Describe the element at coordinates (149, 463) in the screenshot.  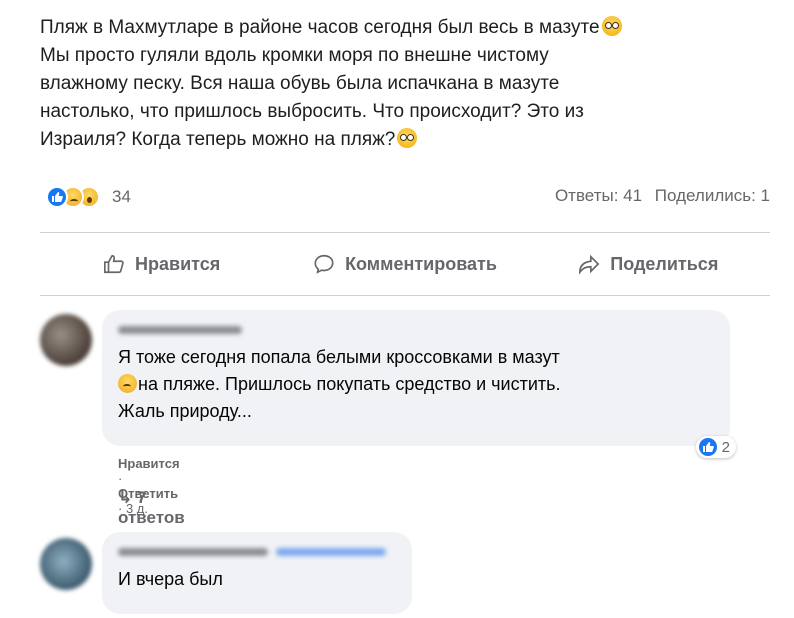
I see `comment-like-link: Нравится` at that location.